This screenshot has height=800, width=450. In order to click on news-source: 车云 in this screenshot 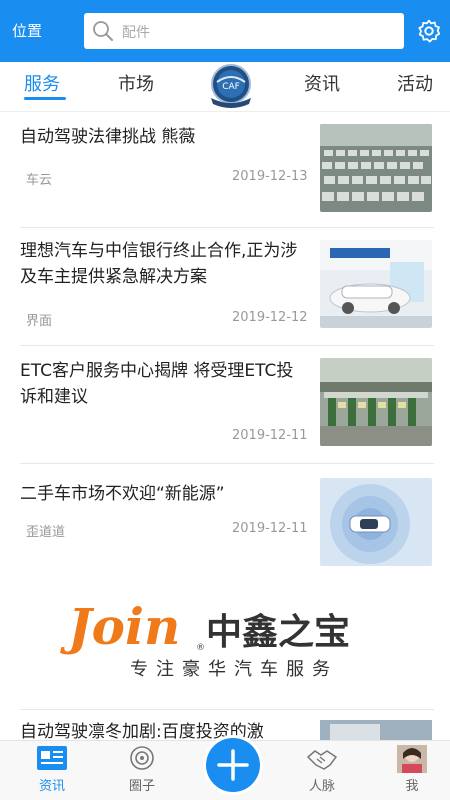, I will do `click(39, 180)`.